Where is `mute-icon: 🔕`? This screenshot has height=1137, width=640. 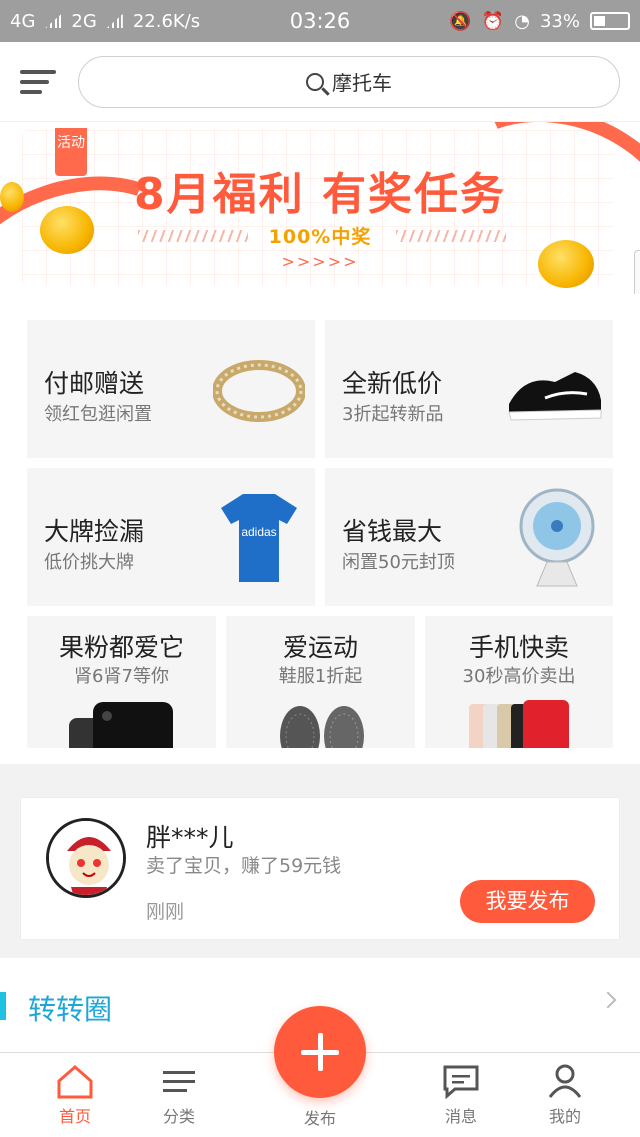 mute-icon: 🔕 is located at coordinates (460, 21).